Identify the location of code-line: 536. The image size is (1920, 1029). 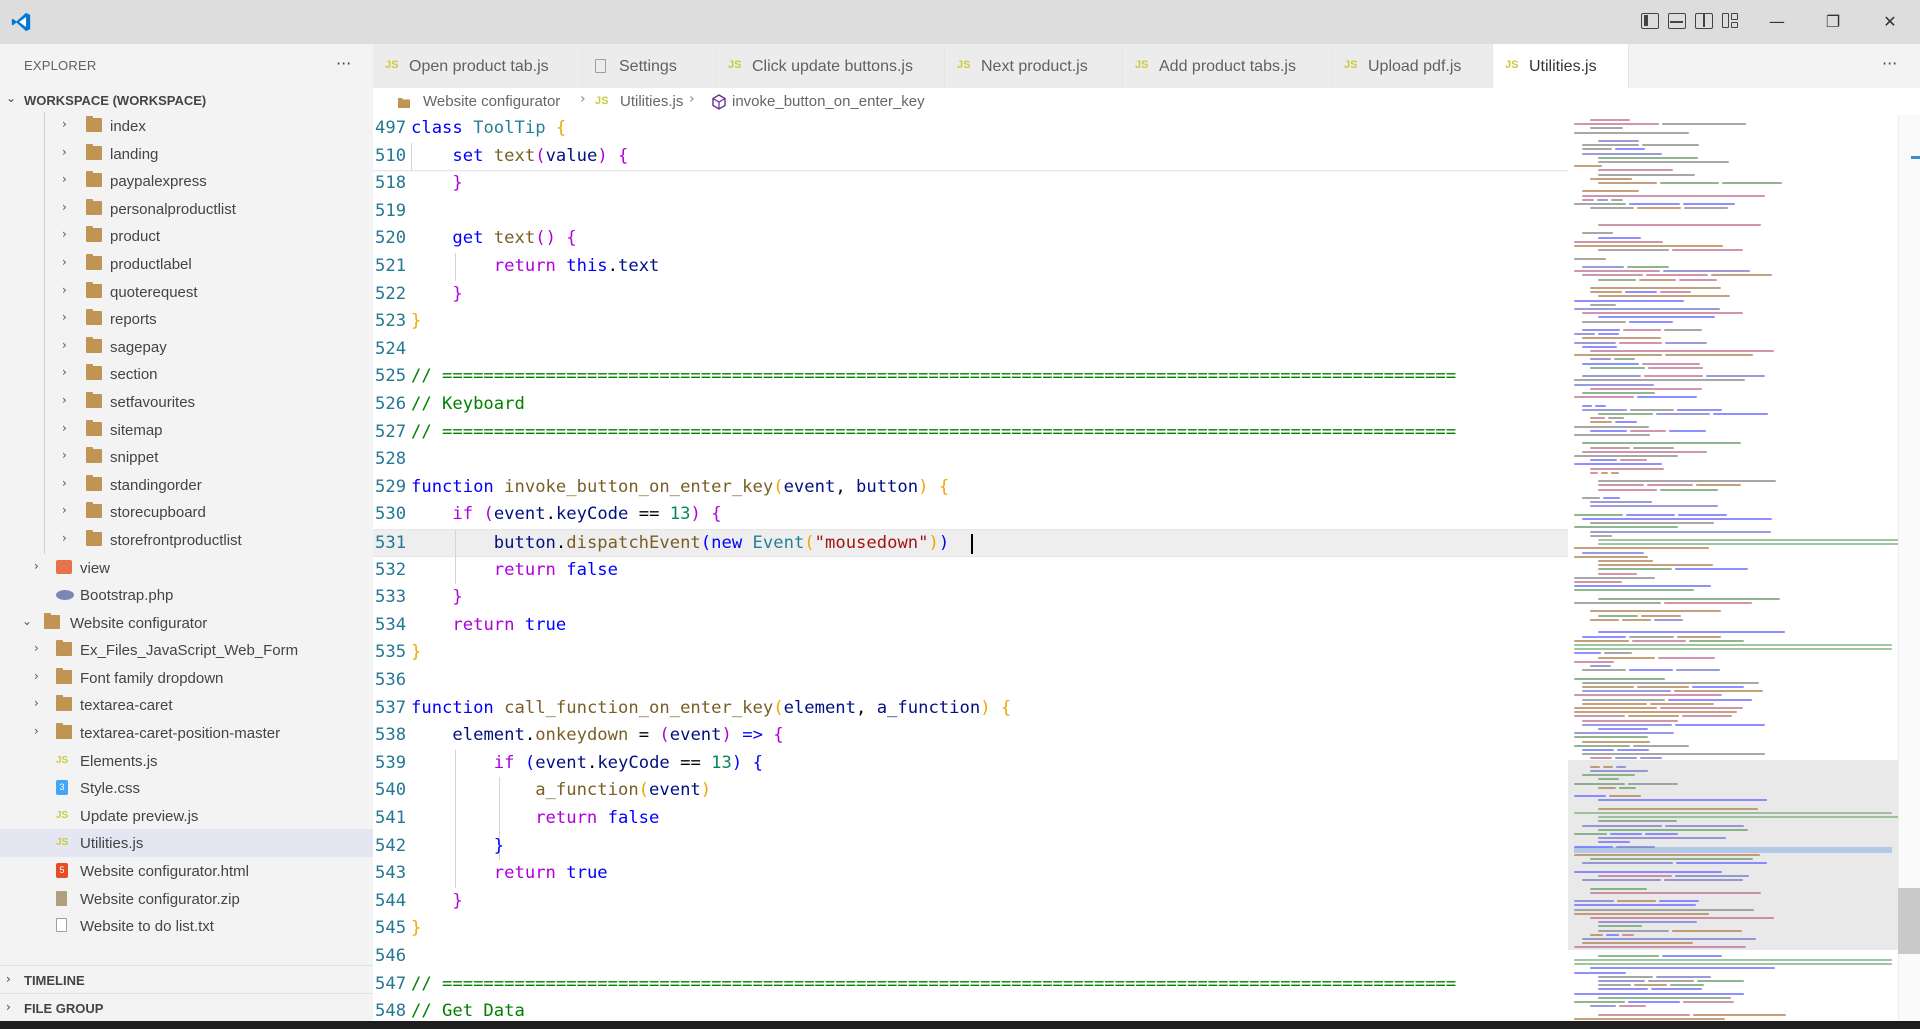
(970, 681).